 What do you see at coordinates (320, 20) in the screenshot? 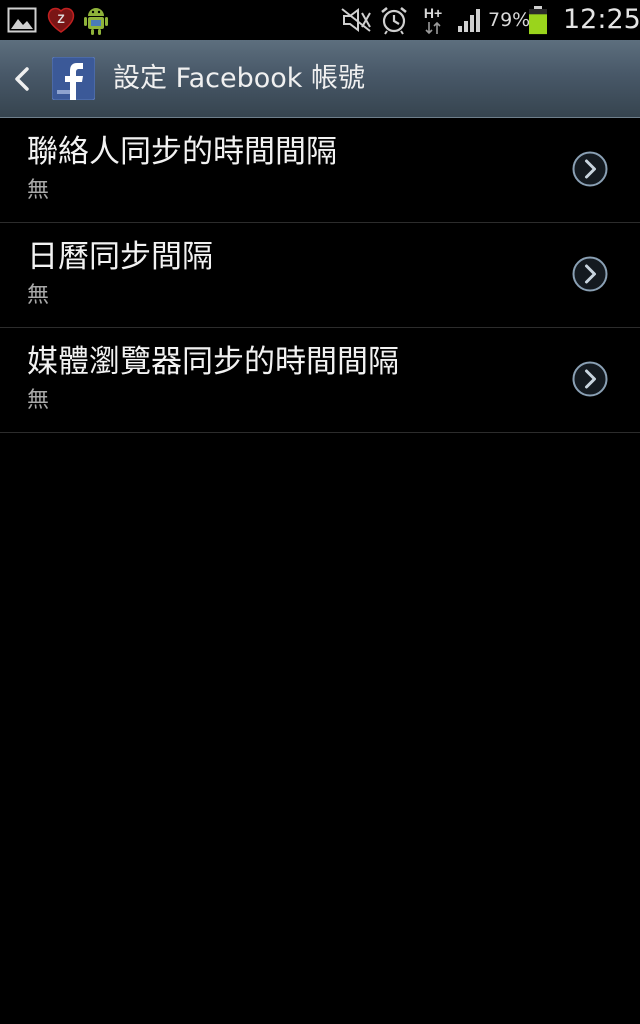
I see `status-bar: Z H+ 79% 12:25` at bounding box center [320, 20].